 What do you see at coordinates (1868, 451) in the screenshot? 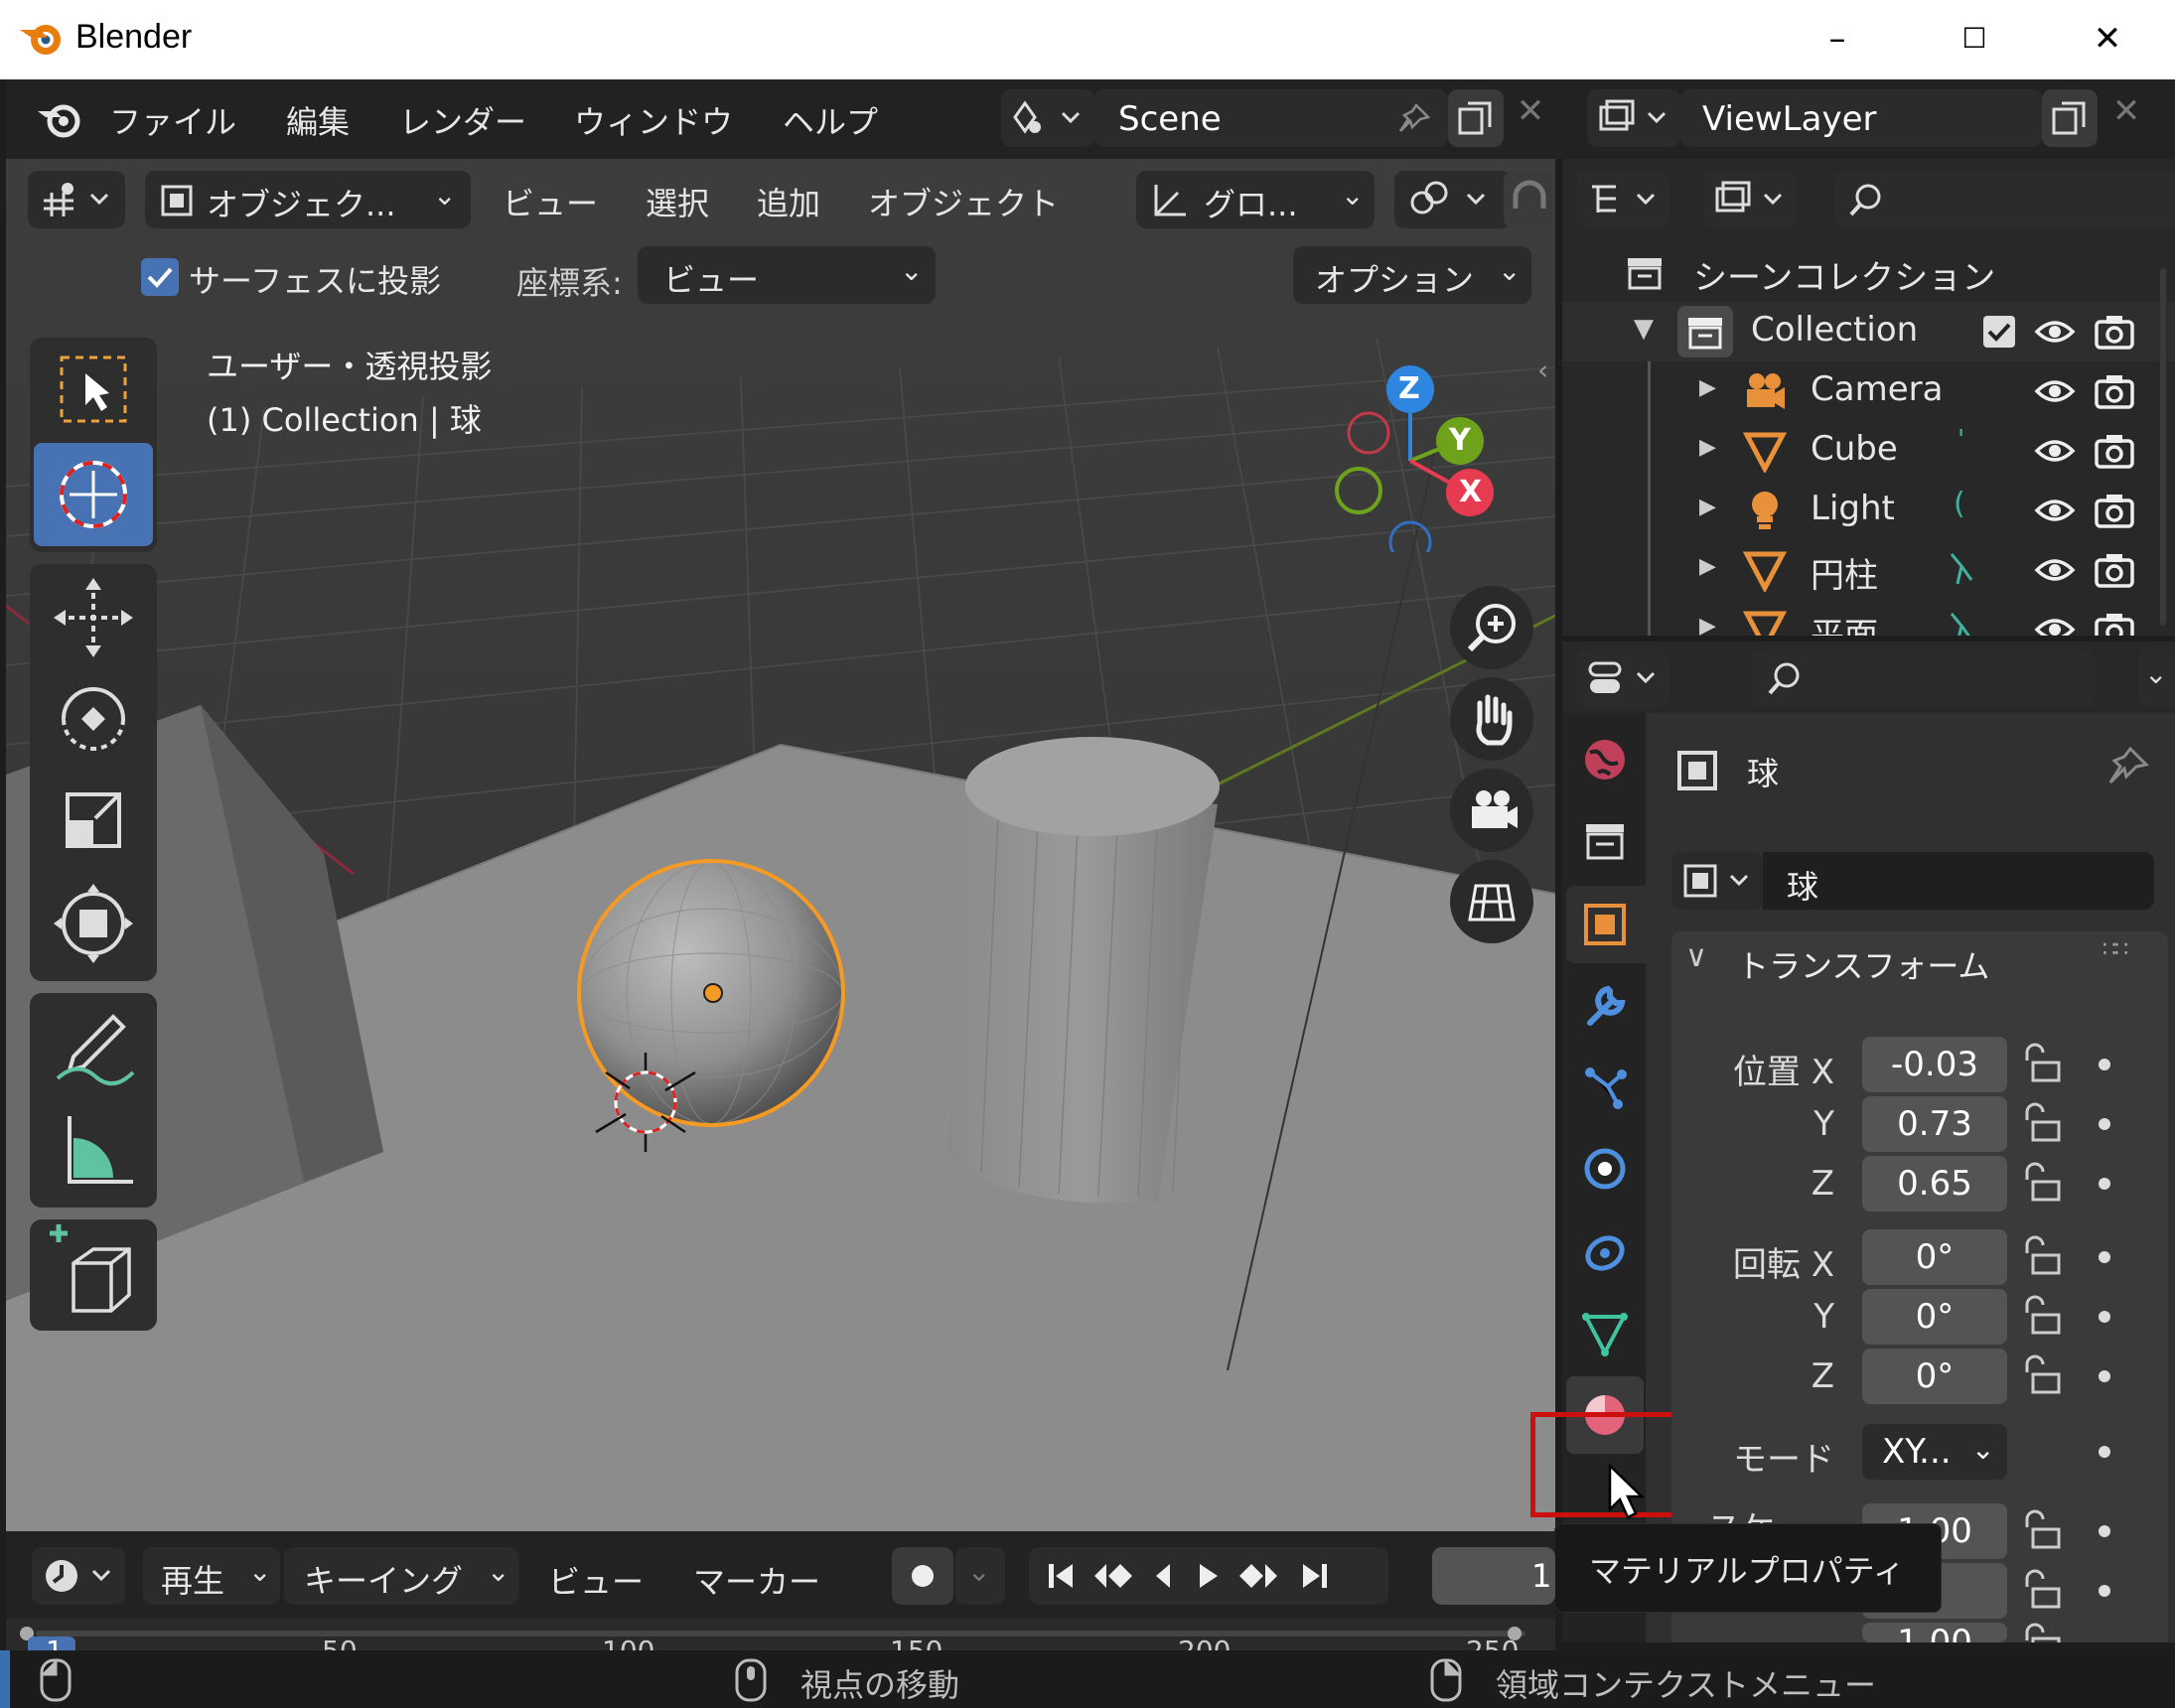
I see `outliner-row-cube: ▶ Cube '` at bounding box center [1868, 451].